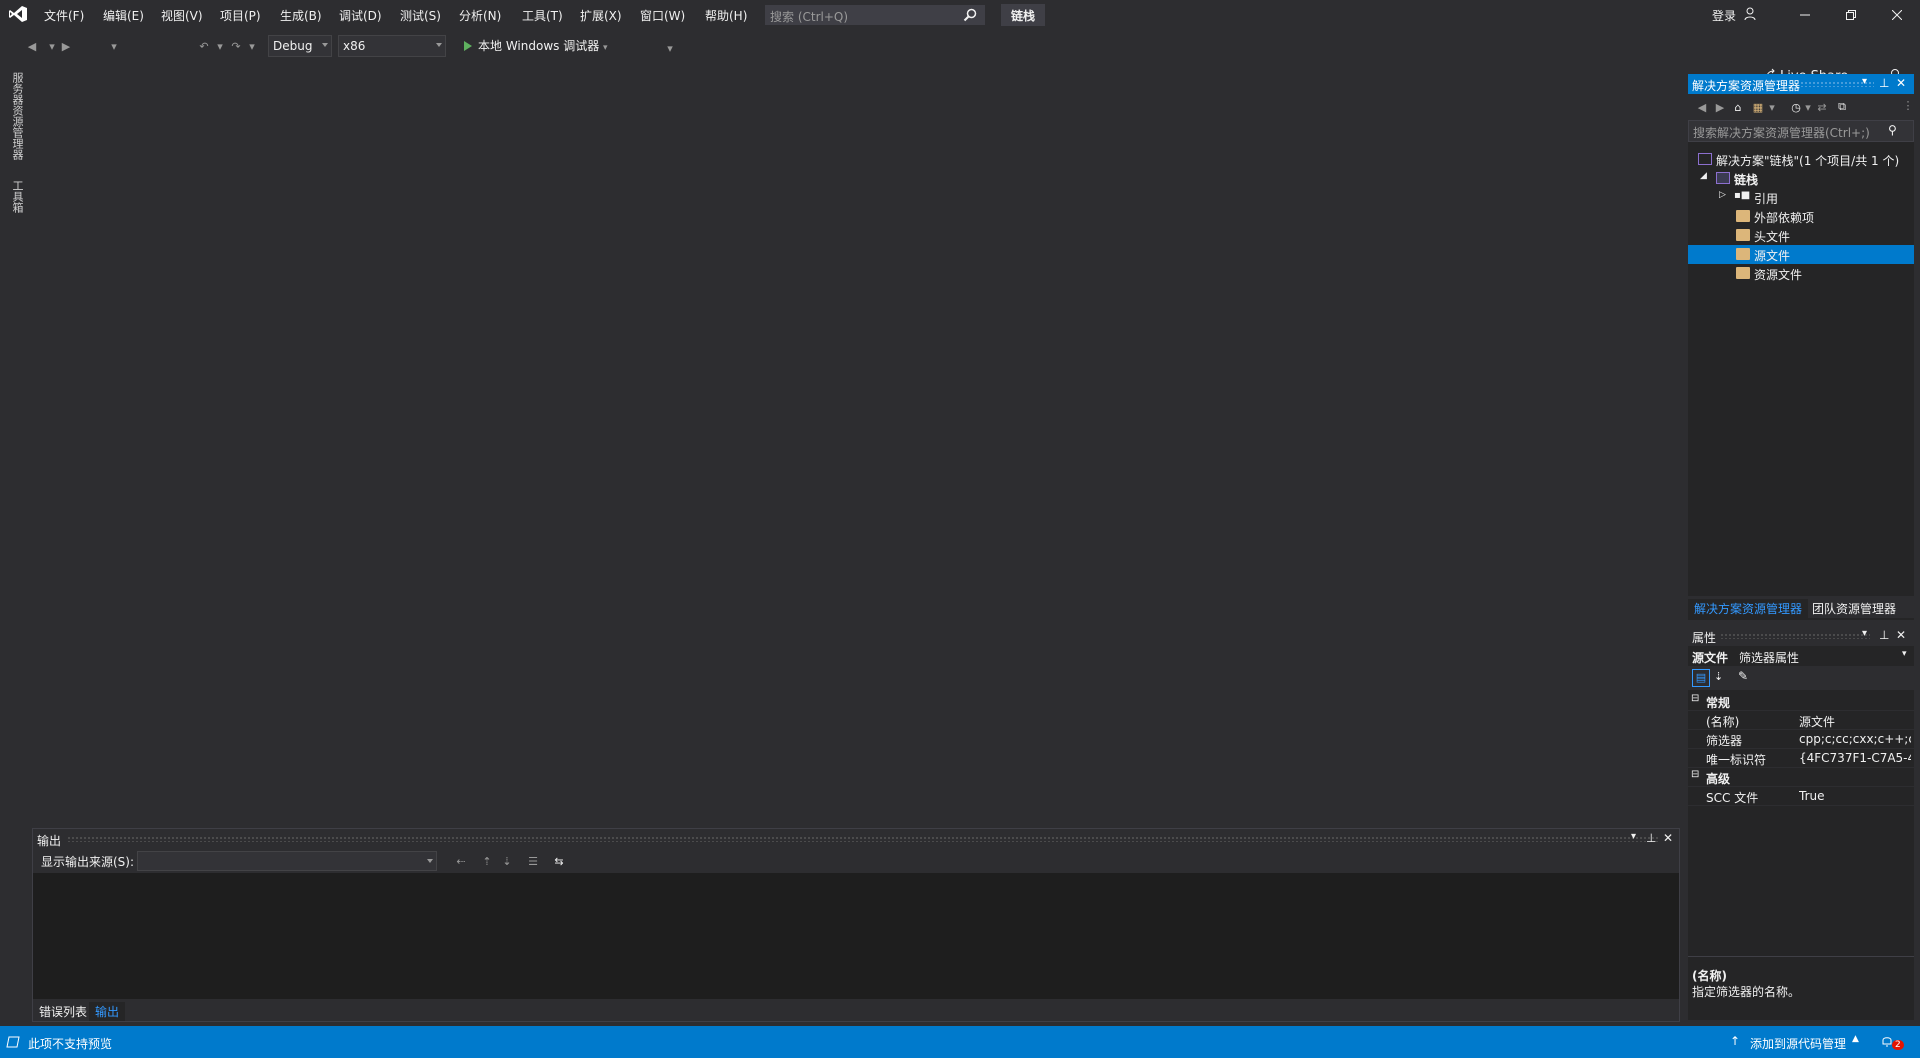 The width and height of the screenshot is (1920, 1058). What do you see at coordinates (1855, 739) in the screenshot?
I see `property-value: cpp;c;cc;cxx;c++;cp` at bounding box center [1855, 739].